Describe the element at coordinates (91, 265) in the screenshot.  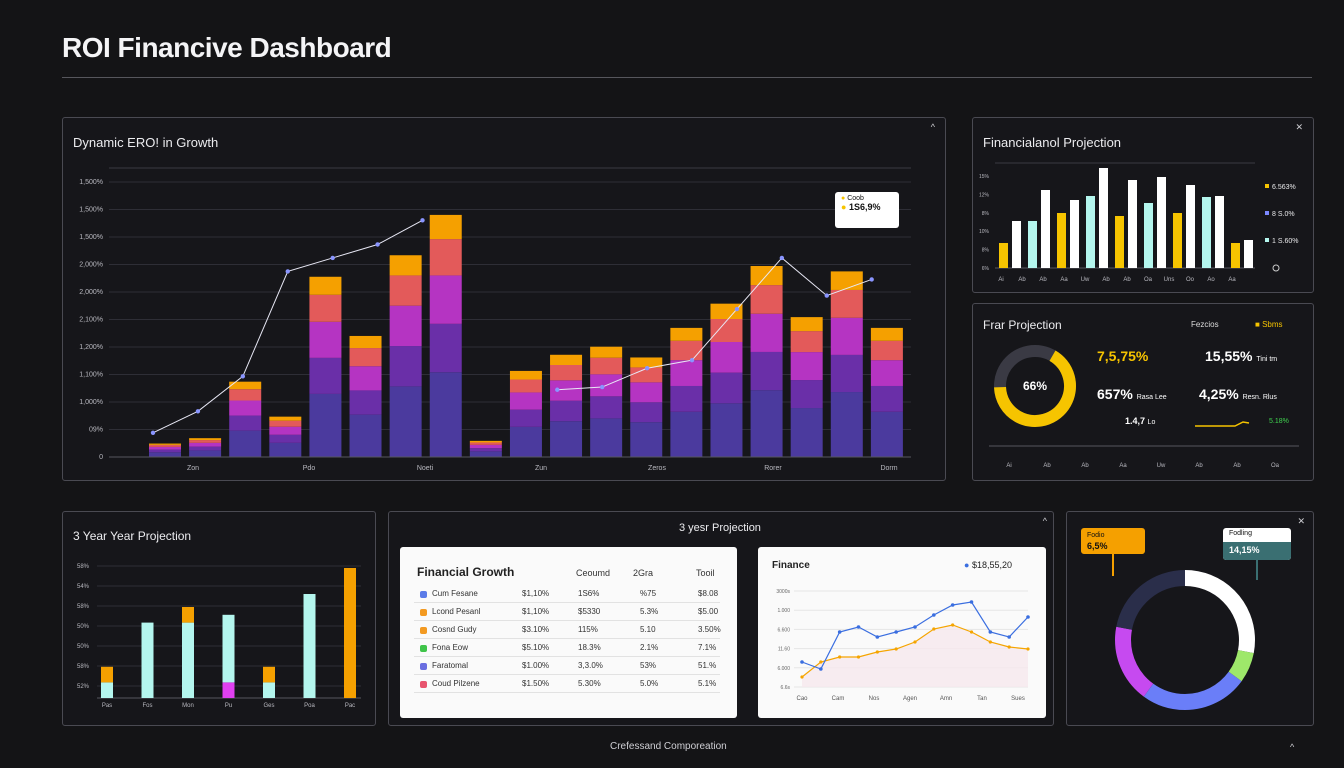
I see `y-tick-label: 2,000%` at that location.